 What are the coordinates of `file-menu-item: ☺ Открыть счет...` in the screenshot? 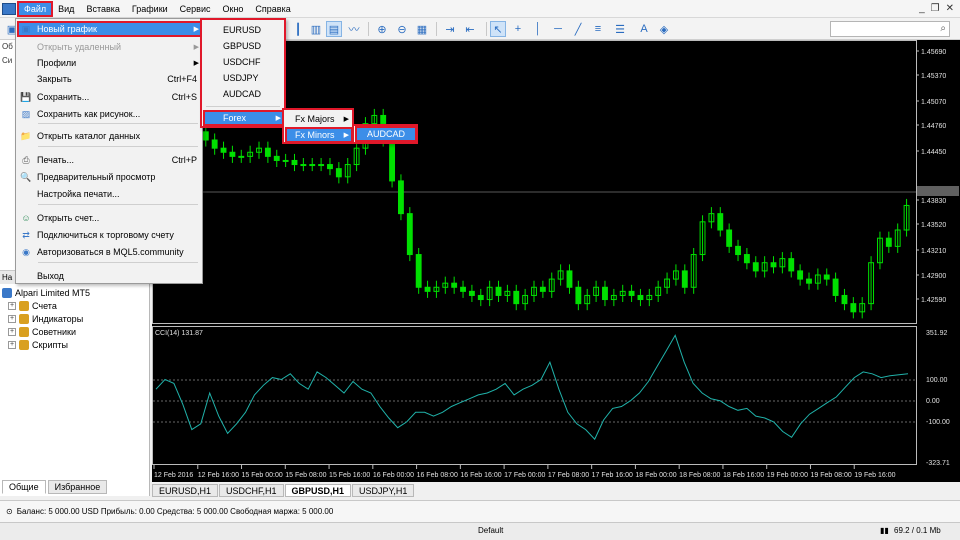 It's located at (110, 218).